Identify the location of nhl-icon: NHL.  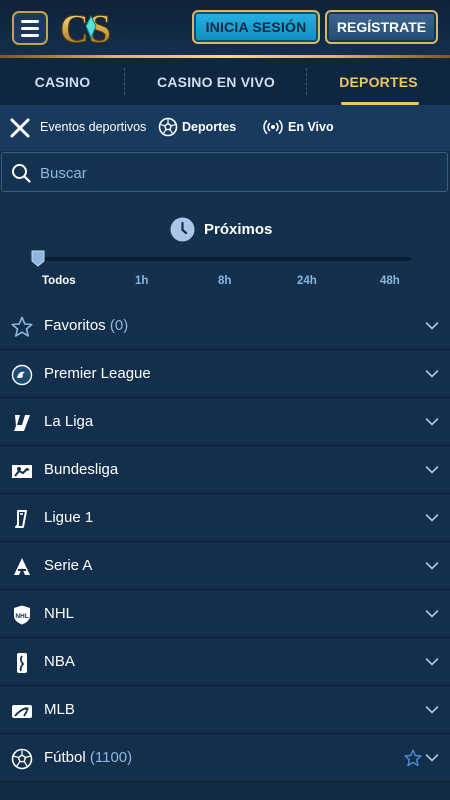
(22, 615).